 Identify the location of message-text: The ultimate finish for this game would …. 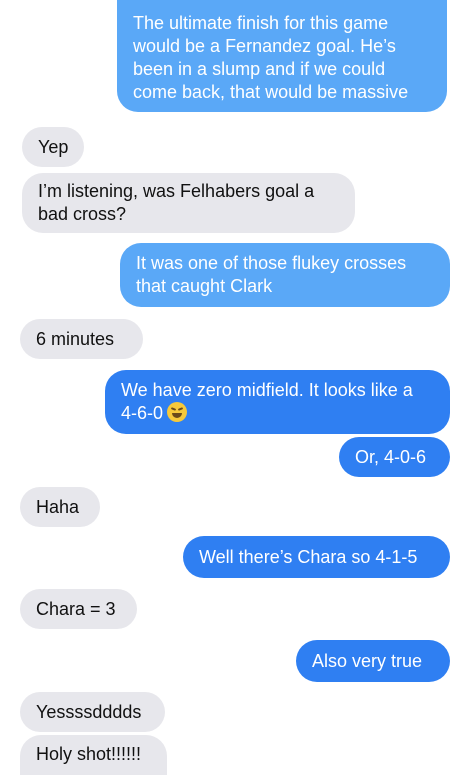
(271, 57).